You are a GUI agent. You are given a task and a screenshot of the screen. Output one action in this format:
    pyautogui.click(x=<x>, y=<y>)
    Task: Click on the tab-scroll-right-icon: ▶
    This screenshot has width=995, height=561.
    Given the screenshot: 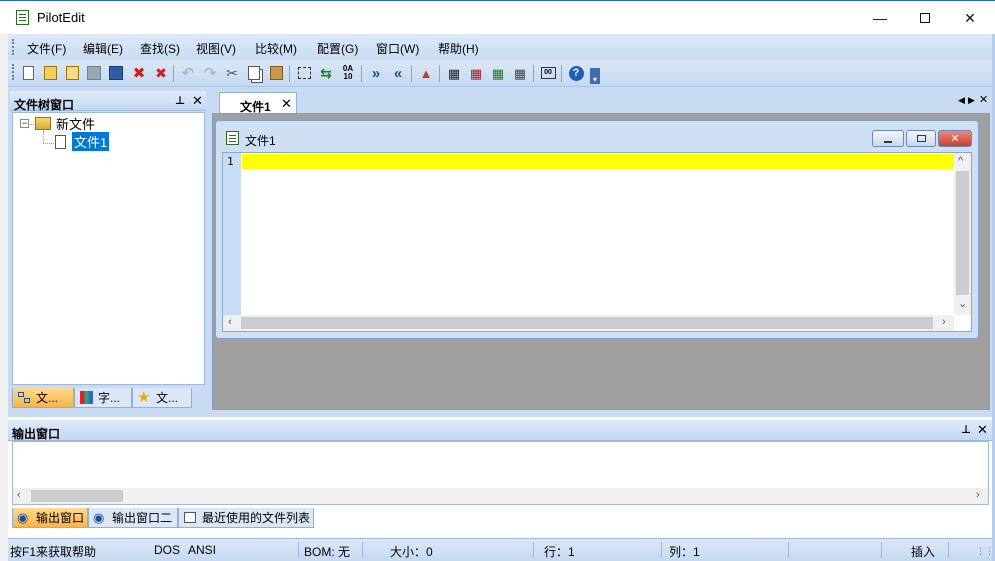 What is the action you would take?
    pyautogui.click(x=971, y=100)
    